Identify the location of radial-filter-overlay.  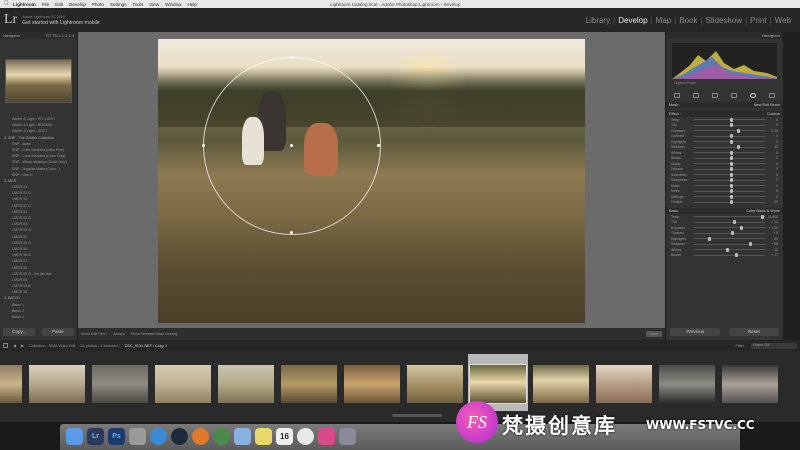
(291, 145).